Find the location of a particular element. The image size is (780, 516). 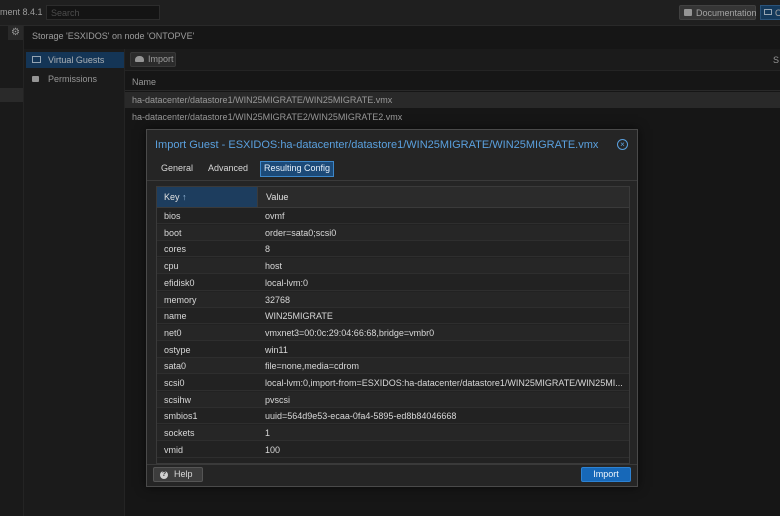

sort-asc-icon: ↑ is located at coordinates (184, 197).